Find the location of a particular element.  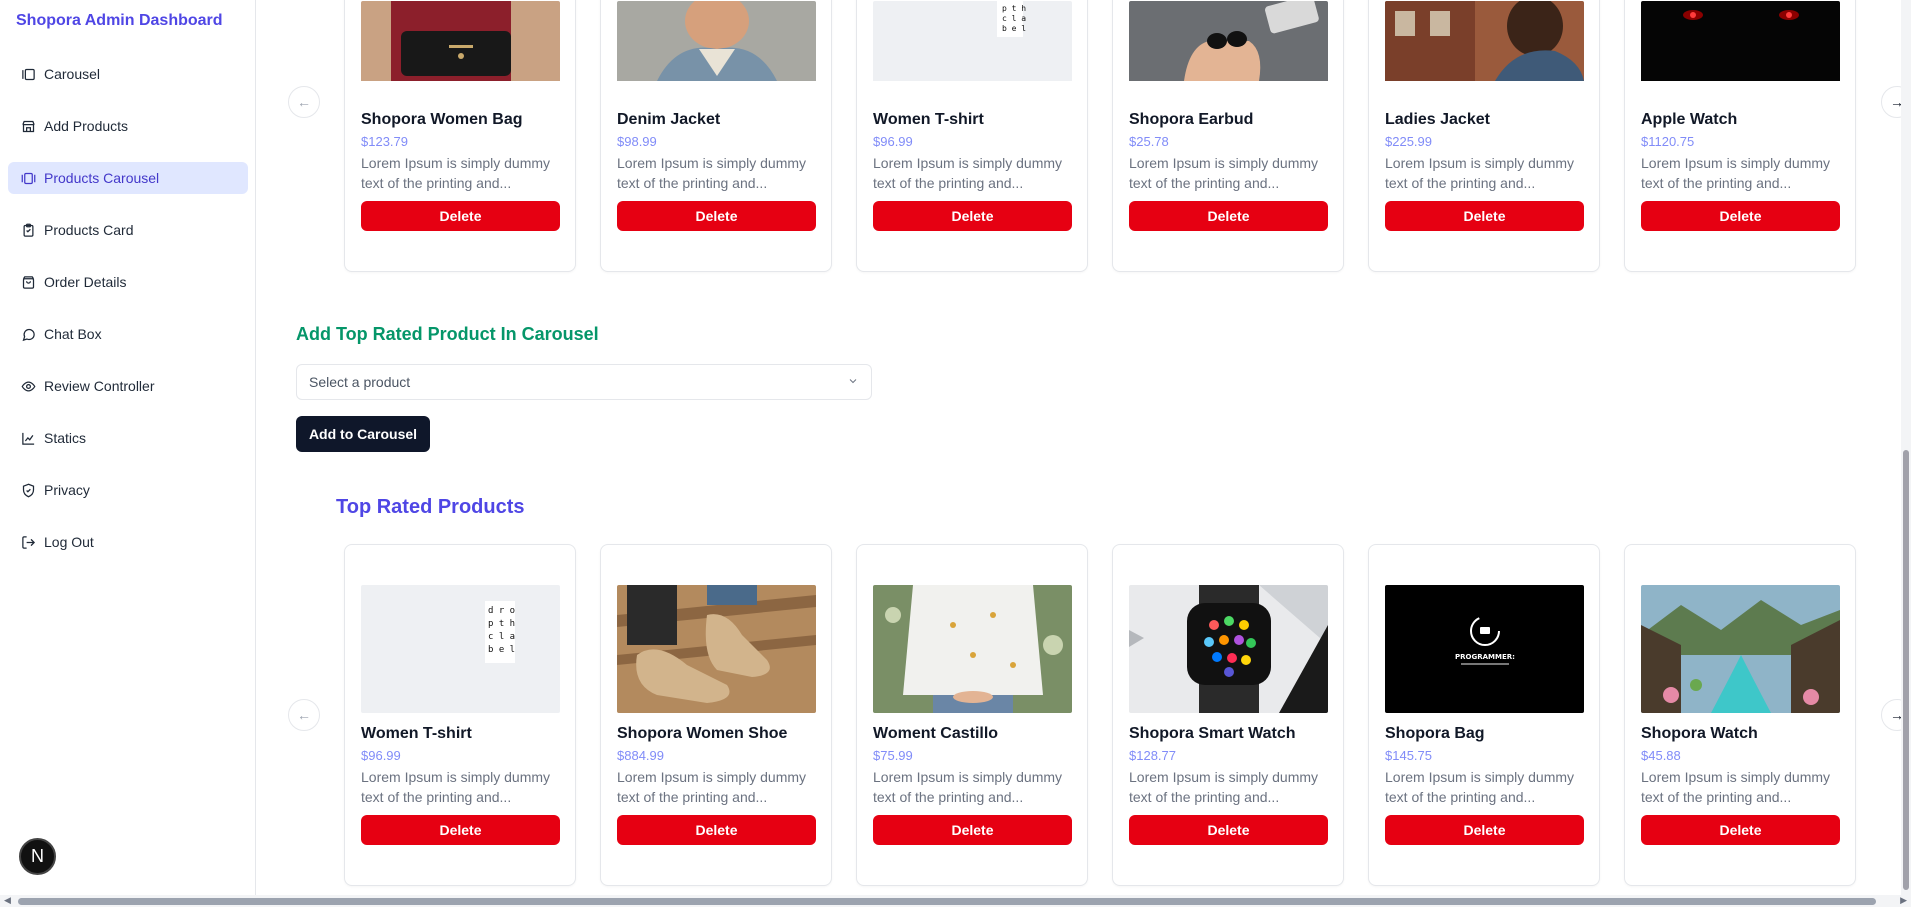

sidebar-item-statics: Statics is located at coordinates (128, 438).